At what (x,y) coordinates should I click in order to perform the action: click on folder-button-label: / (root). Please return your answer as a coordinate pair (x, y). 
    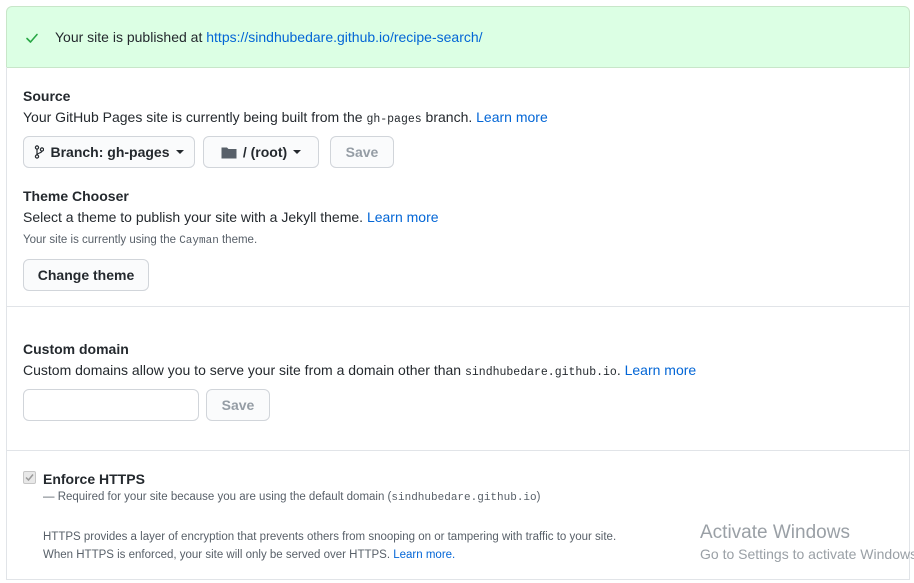
    Looking at the image, I should click on (265, 152).